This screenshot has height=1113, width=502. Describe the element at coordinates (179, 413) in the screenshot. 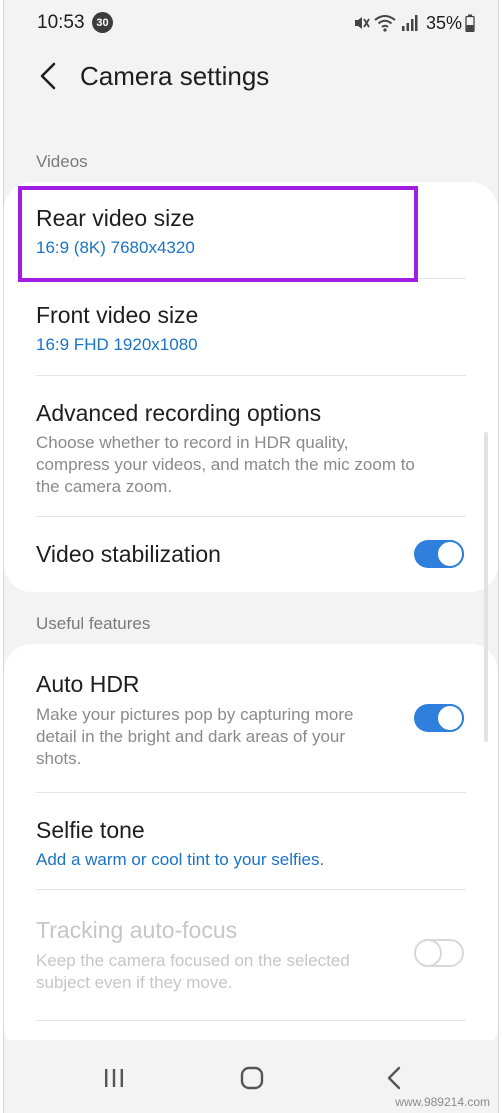

I see `advanced-recording-title: Advanced recording options` at that location.